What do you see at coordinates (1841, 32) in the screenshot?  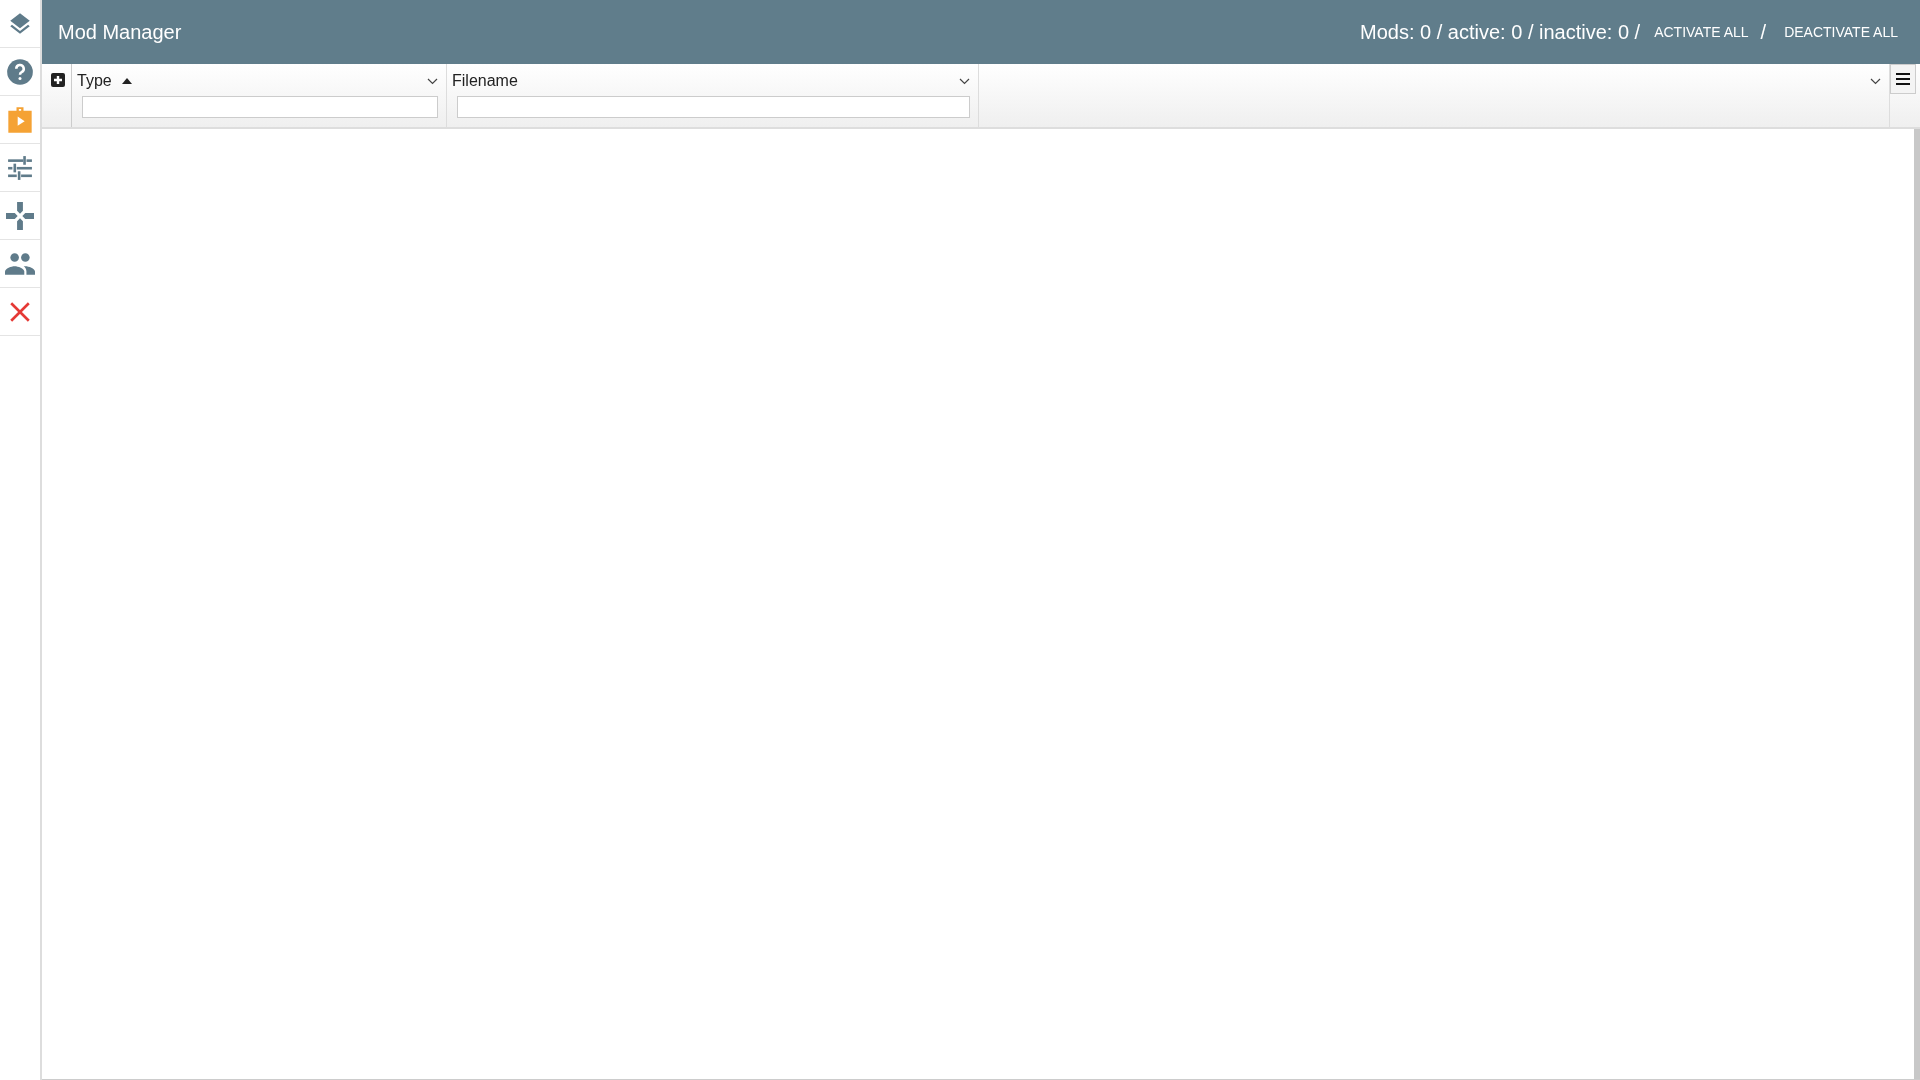 I see `deactivate-all-button: DEACTIVATE ALL` at bounding box center [1841, 32].